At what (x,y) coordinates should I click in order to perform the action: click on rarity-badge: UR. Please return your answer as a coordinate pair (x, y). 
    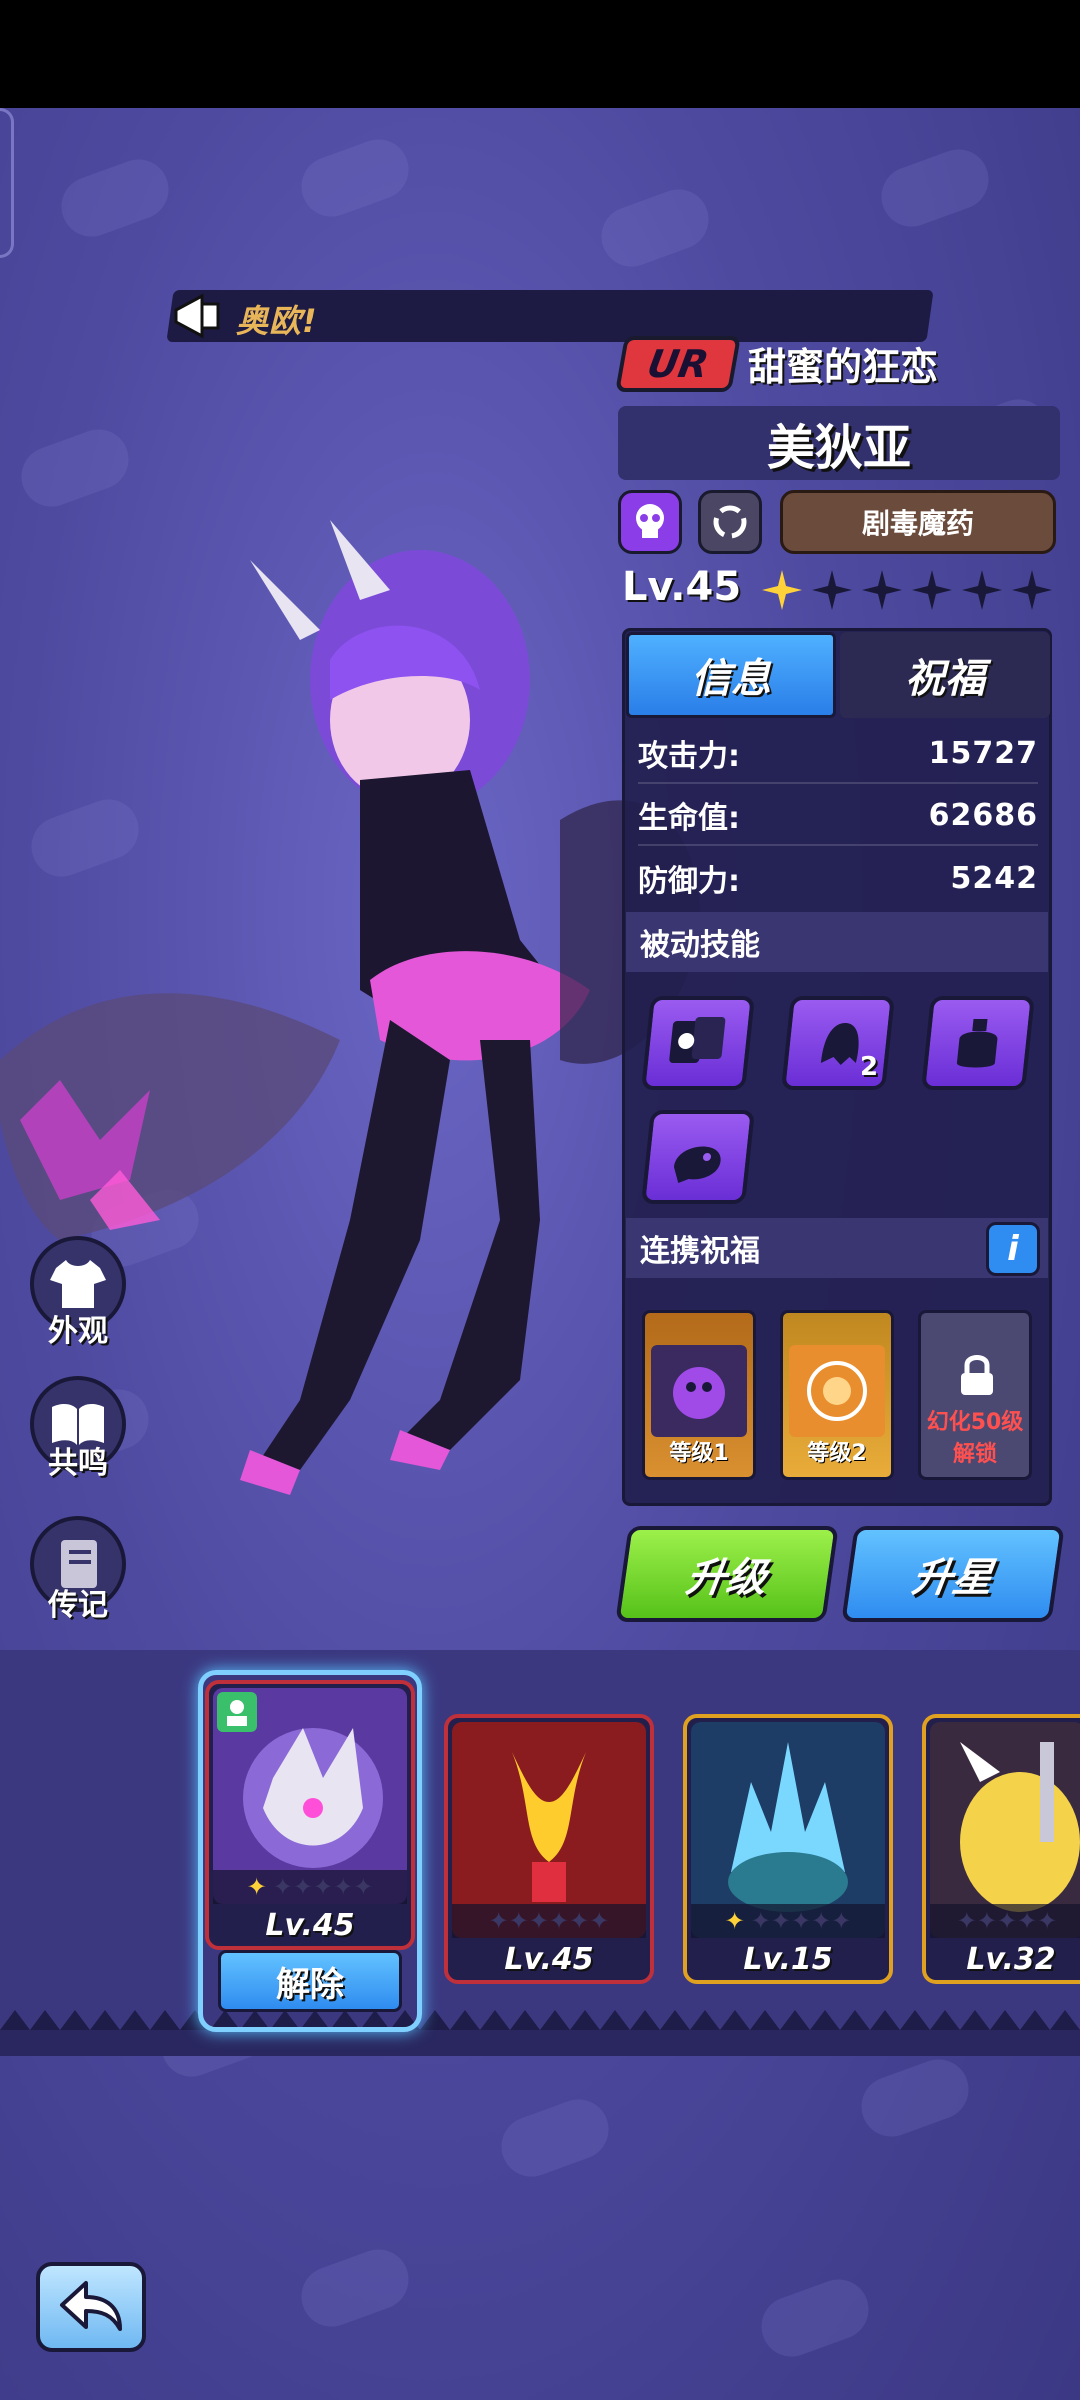
    Looking at the image, I should click on (678, 364).